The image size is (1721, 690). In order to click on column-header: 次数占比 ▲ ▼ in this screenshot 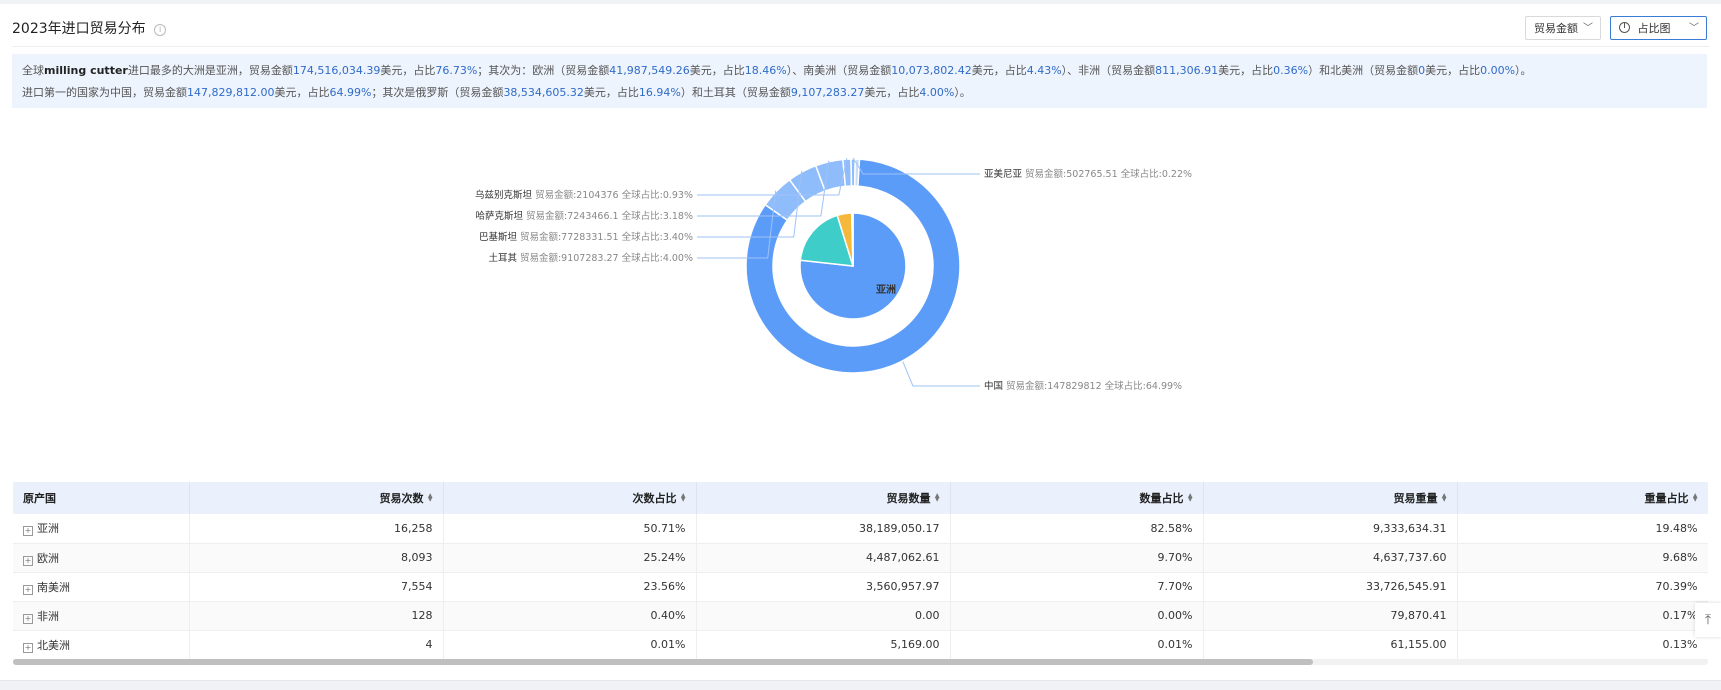, I will do `click(570, 498)`.